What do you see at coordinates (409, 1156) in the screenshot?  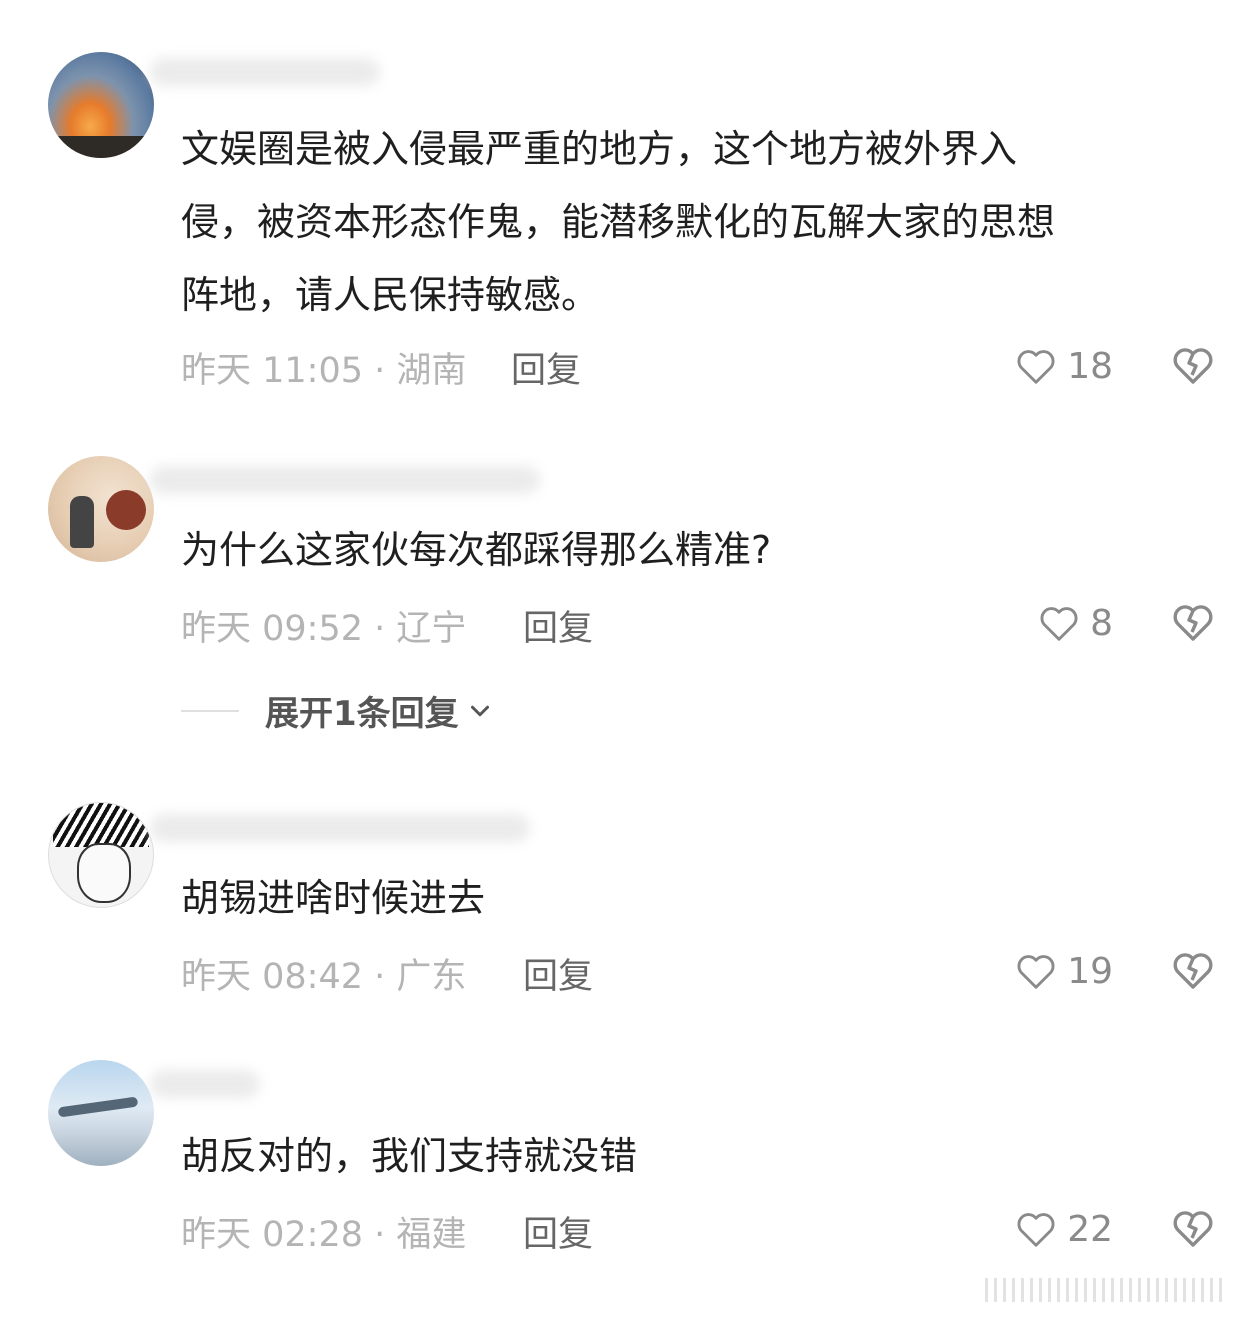 I see `comment-text: 胡反对的，我们支持就没错` at bounding box center [409, 1156].